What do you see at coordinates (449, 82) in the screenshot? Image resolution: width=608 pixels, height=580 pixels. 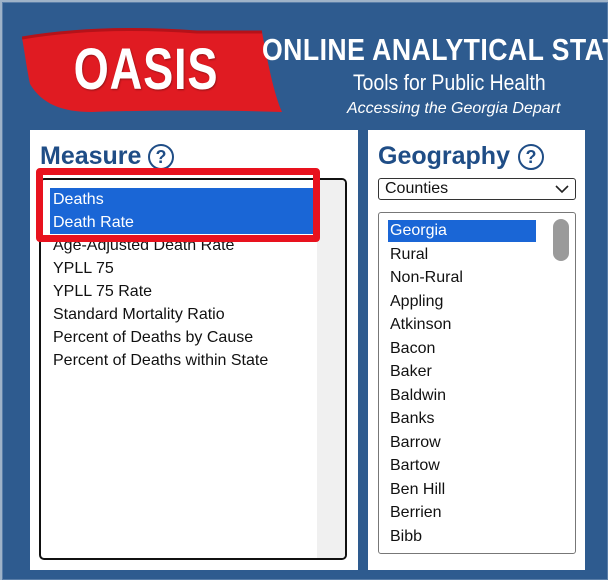 I see `header-subtitle: Tools for Public Health` at bounding box center [449, 82].